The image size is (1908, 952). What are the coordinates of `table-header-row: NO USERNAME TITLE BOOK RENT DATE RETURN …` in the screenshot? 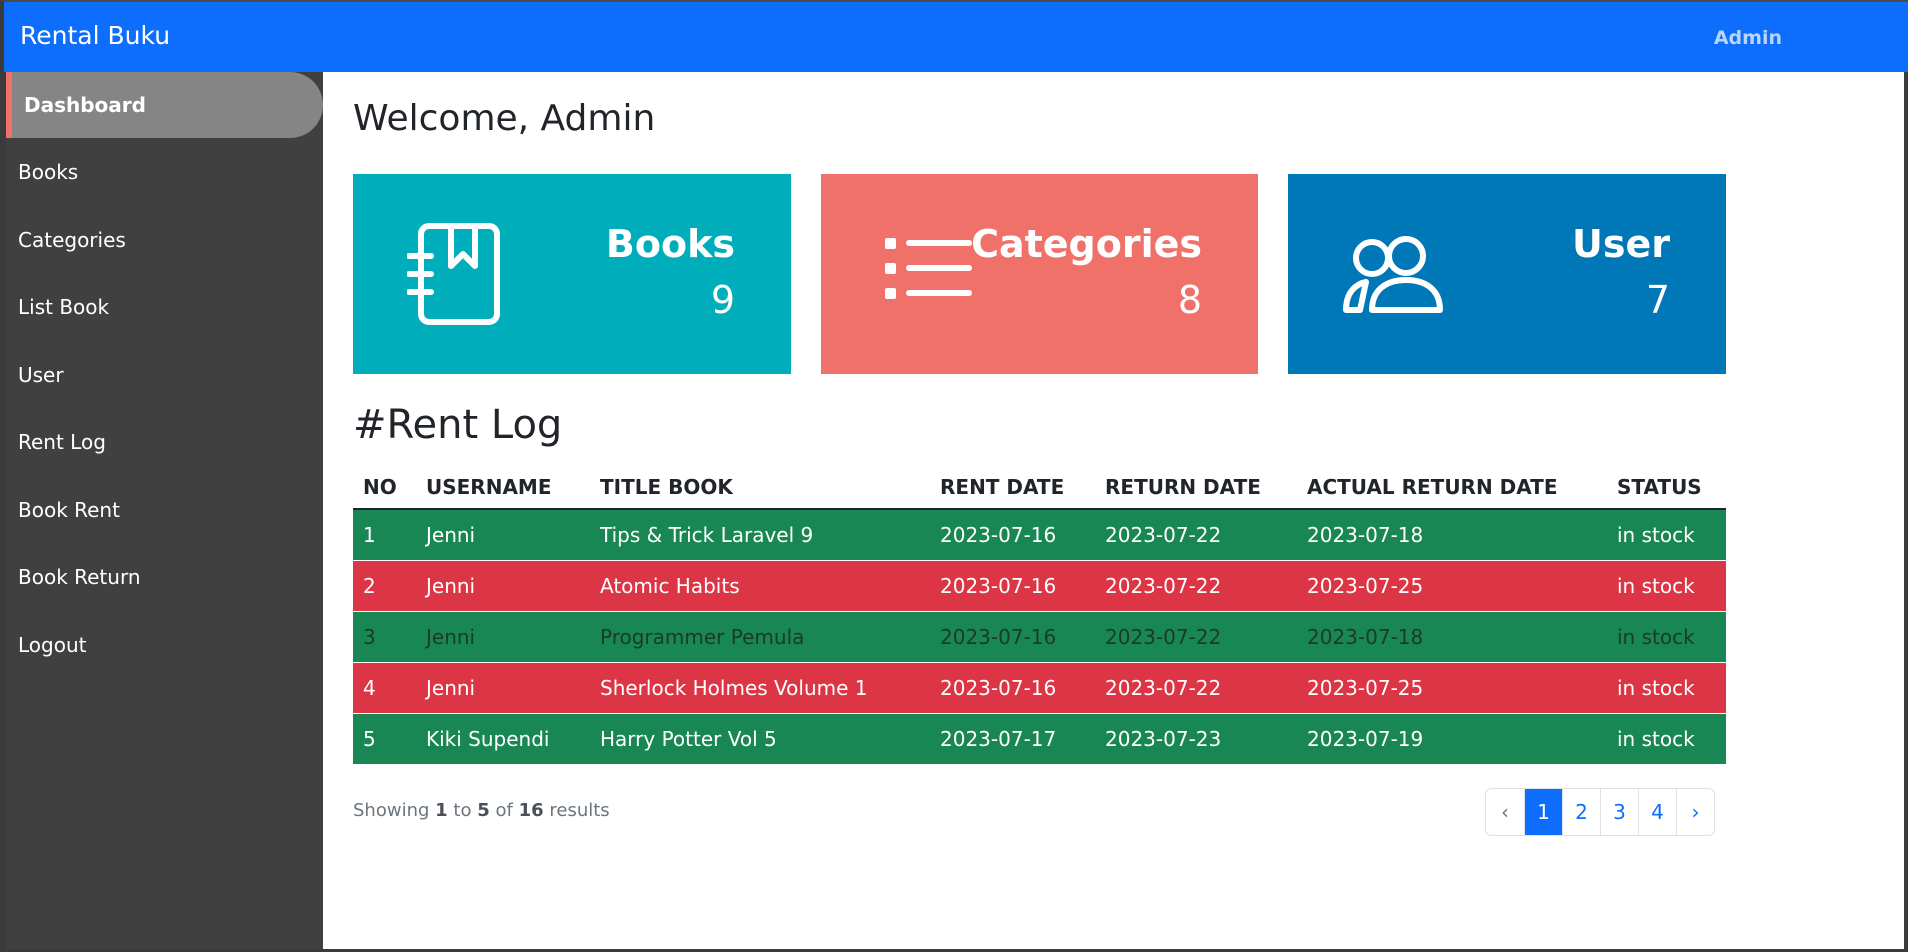 It's located at (1039, 488).